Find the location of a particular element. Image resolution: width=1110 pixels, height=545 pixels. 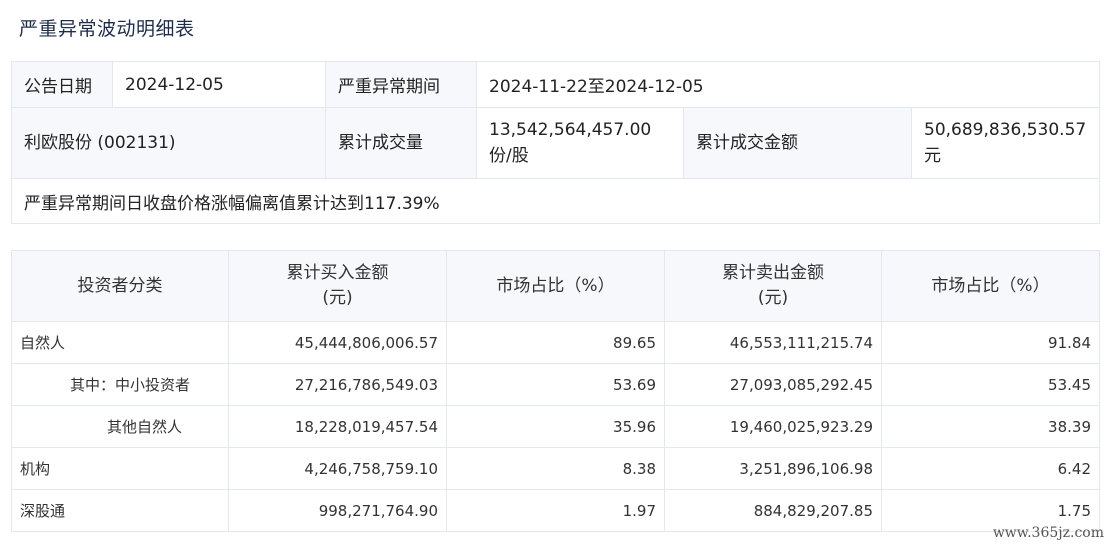

row-buy: 45,444,806,006.57 is located at coordinates (337, 342).